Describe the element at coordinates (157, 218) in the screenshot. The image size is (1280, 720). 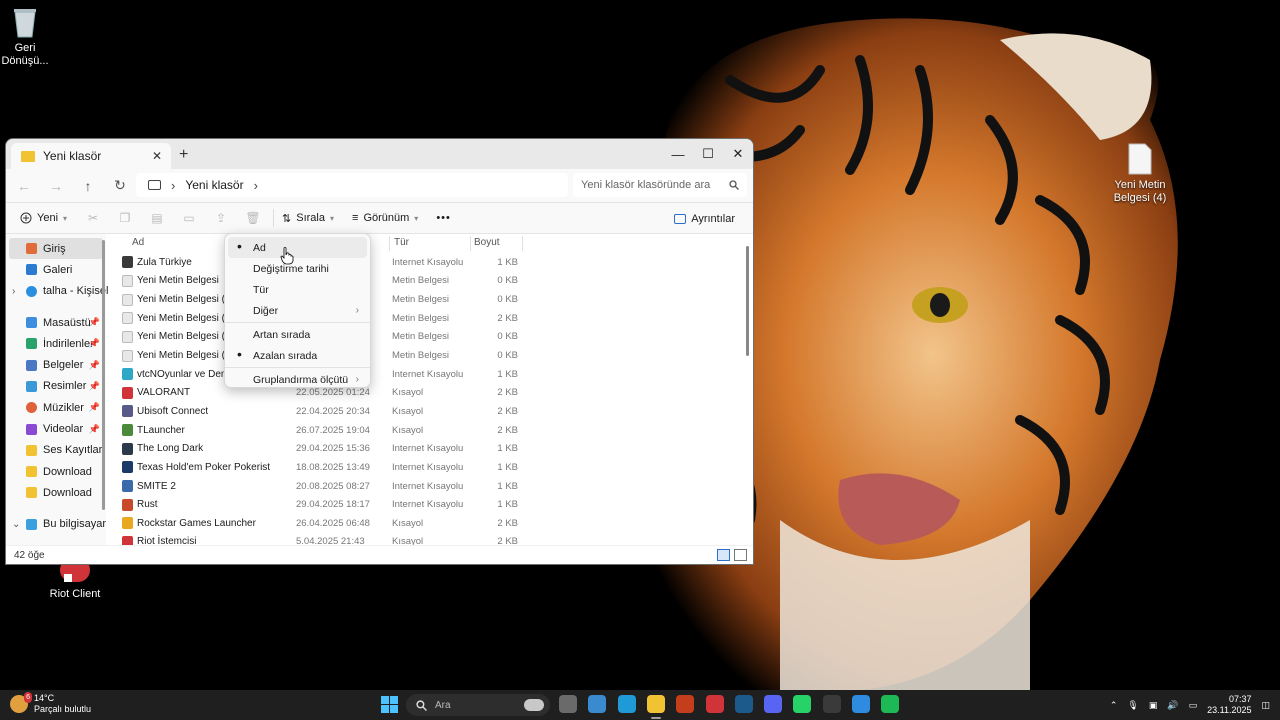
I see `paste-icon: ▤` at that location.